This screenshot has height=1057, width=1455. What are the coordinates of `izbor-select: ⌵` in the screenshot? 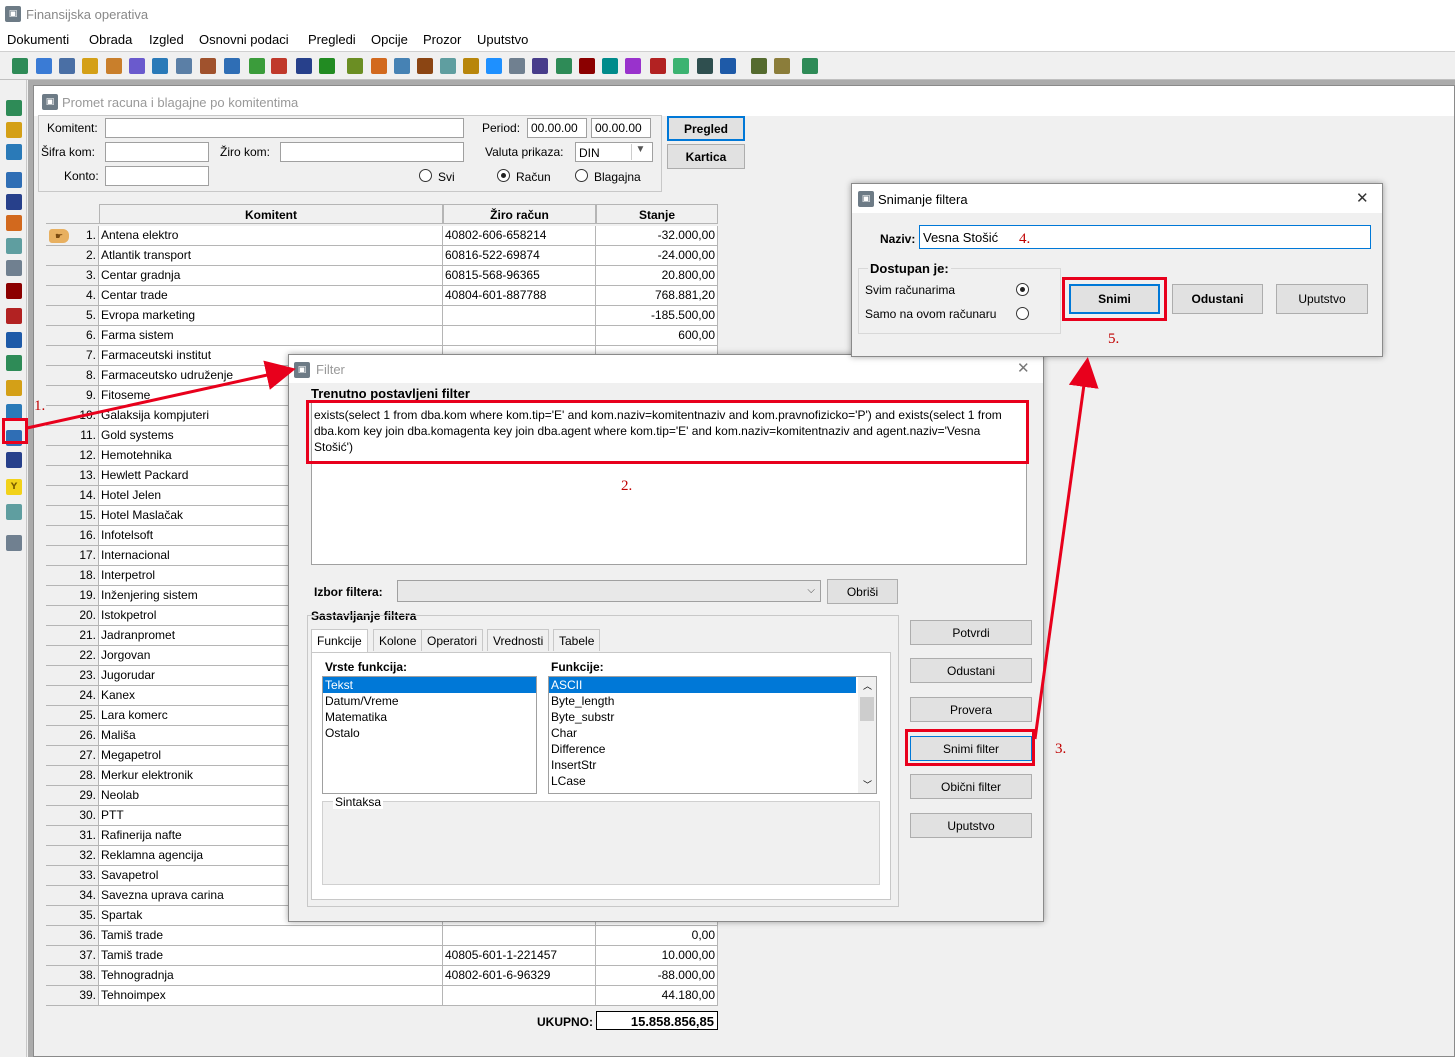 It's located at (609, 591).